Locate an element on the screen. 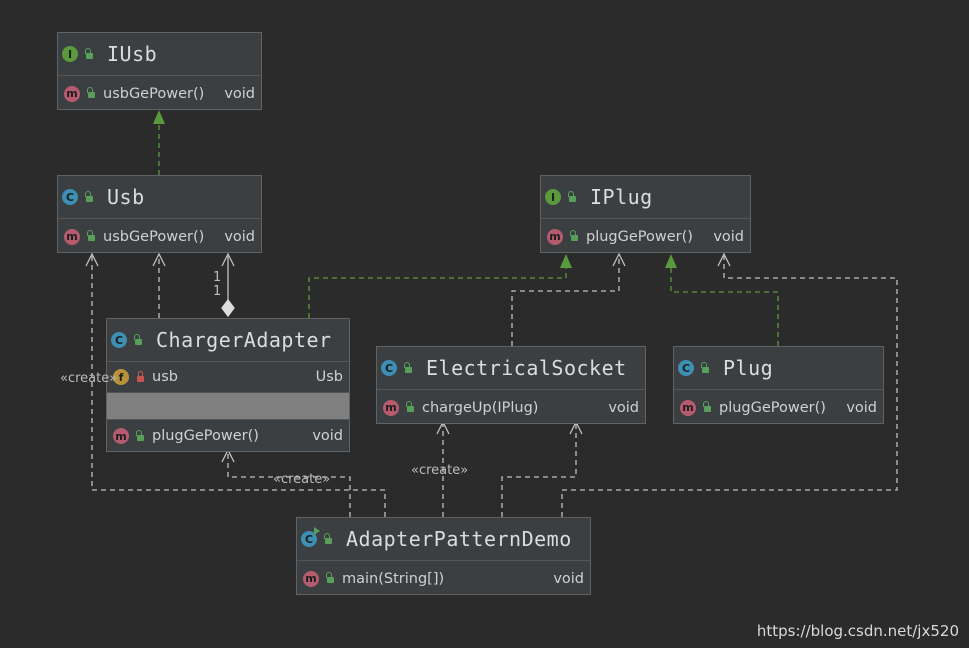 The height and width of the screenshot is (648, 969). node-header: I IPlug is located at coordinates (645, 197).